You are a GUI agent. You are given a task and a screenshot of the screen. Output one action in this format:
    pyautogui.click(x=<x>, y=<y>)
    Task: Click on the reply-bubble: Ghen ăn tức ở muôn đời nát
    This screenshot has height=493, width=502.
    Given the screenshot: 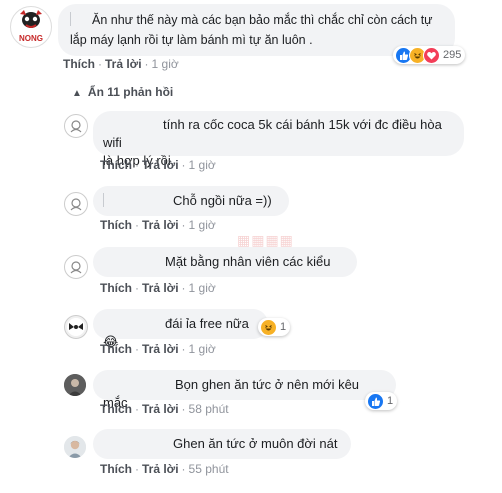 What is the action you would take?
    pyautogui.click(x=222, y=444)
    